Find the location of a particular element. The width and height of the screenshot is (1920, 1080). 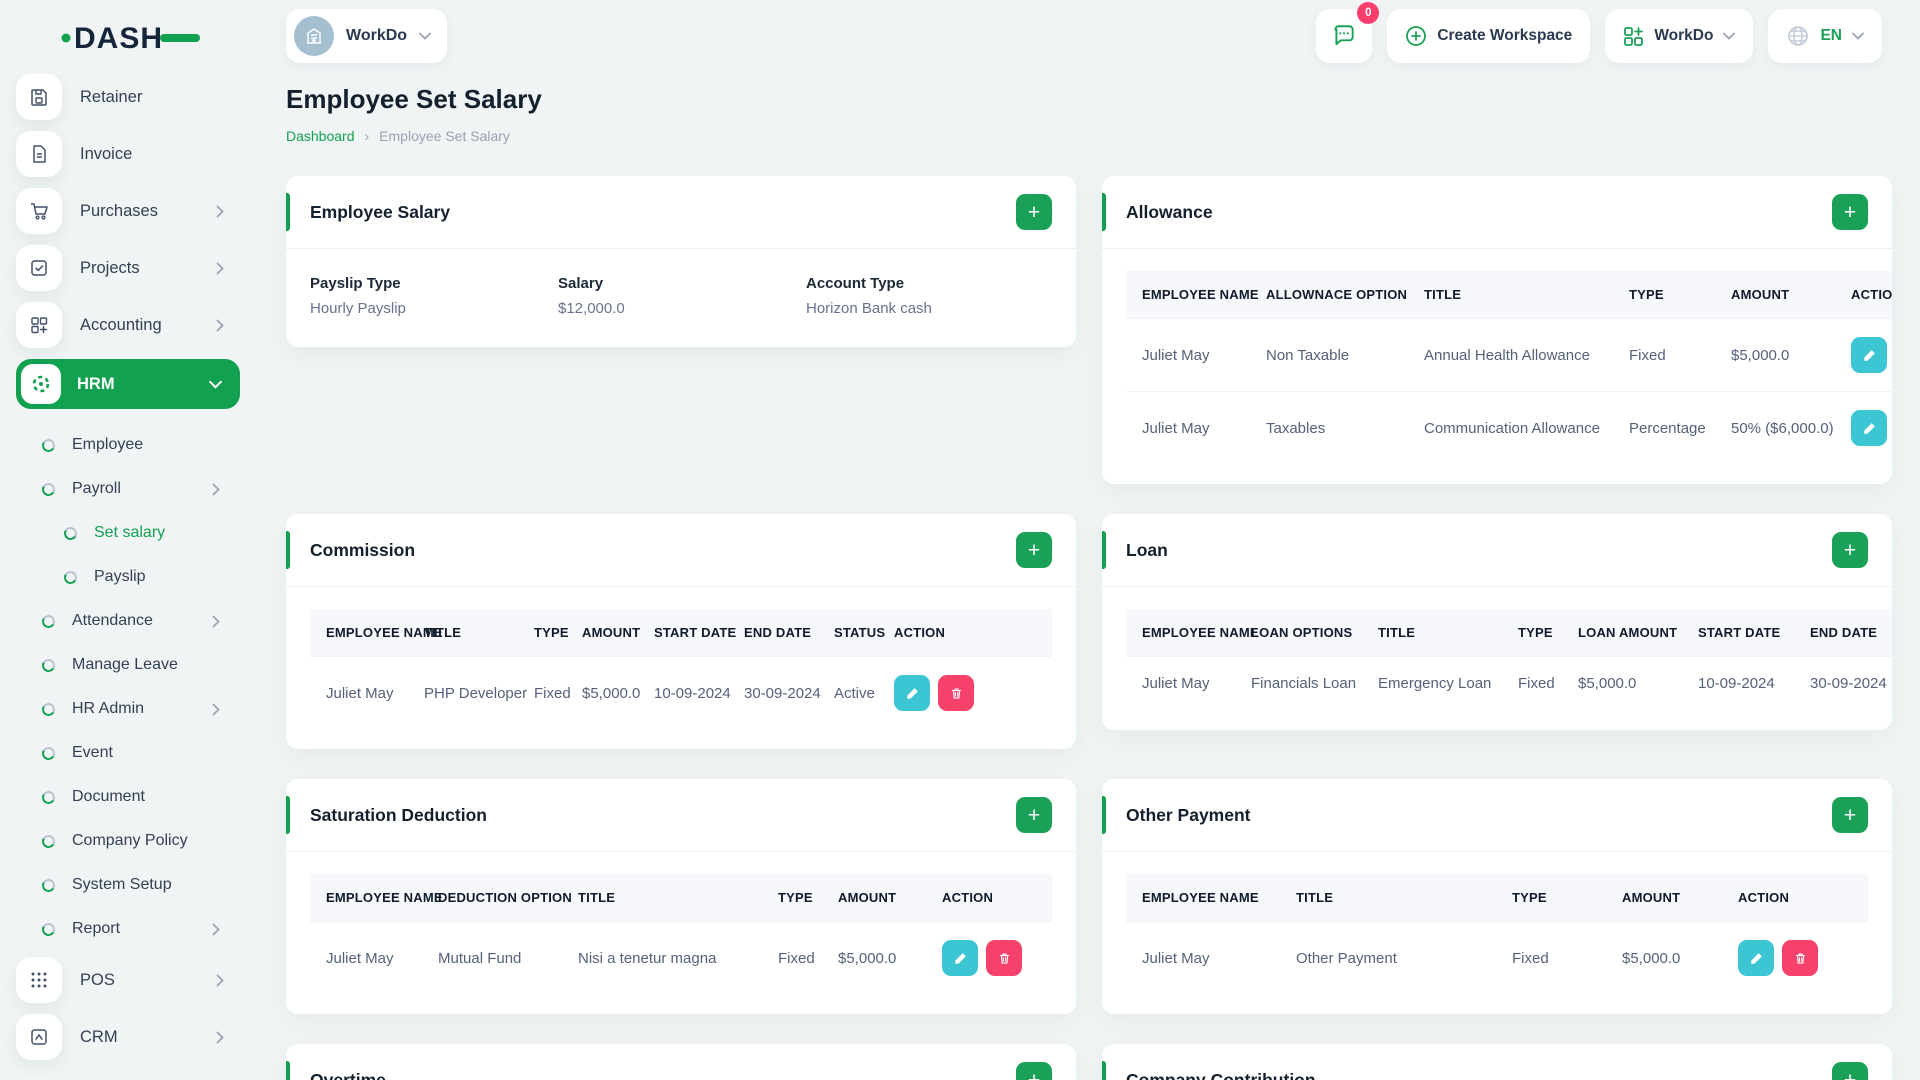

sidebar-item-projects: Projects is located at coordinates (136, 268).